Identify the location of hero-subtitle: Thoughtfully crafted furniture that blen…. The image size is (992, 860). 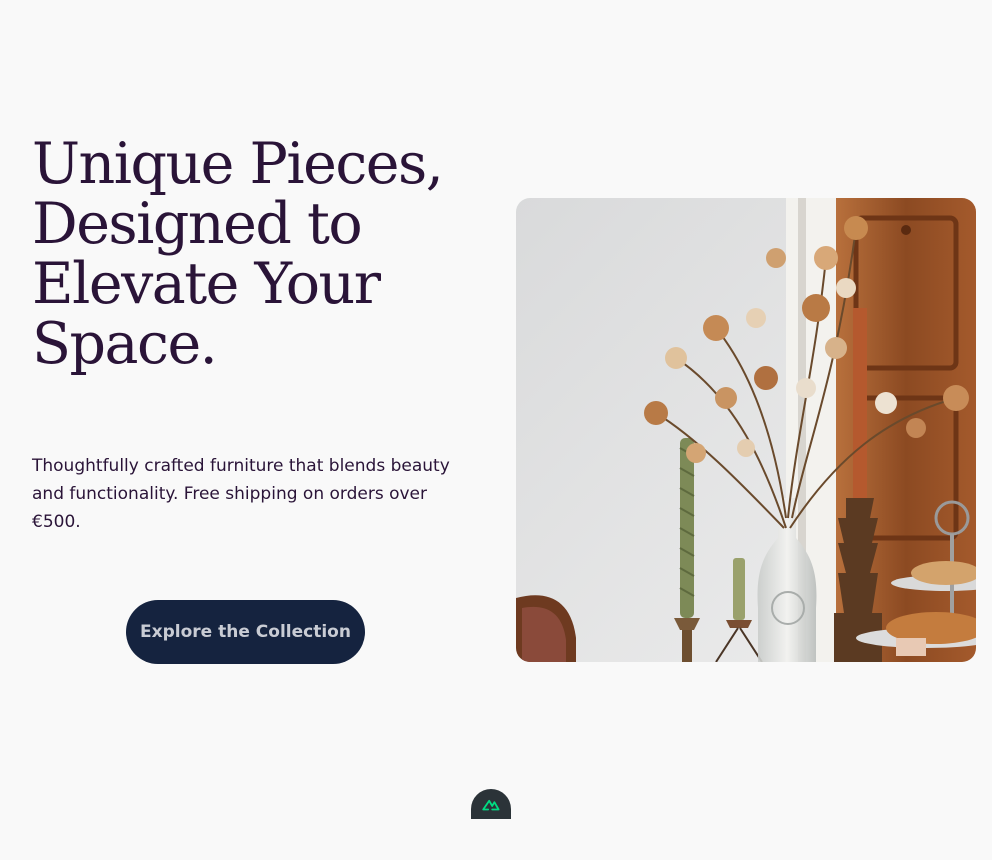
(241, 494).